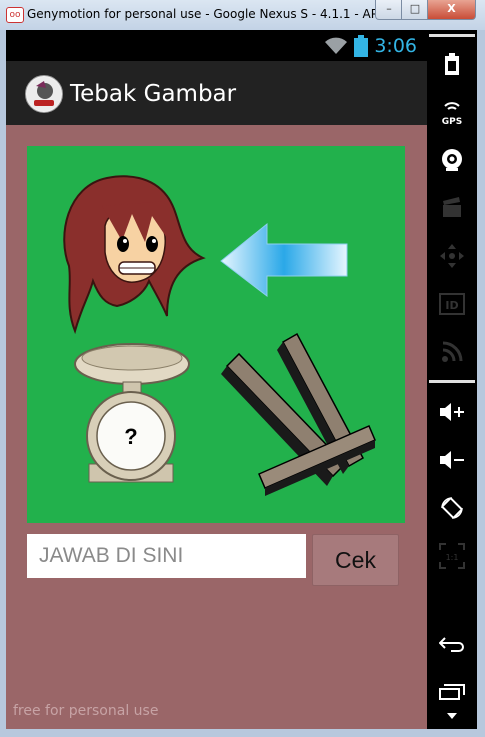 This screenshot has height=737, width=485. I want to click on id-icon: ID, so click(452, 304).